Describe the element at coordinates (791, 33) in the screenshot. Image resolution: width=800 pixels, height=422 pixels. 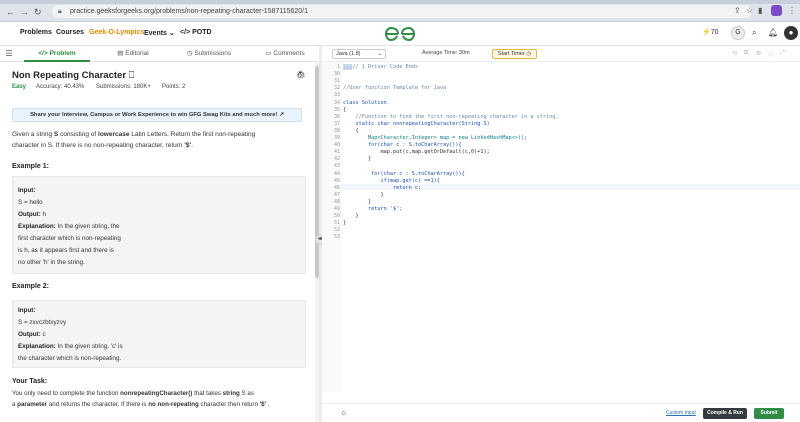
I see `user-avatar: ●` at that location.